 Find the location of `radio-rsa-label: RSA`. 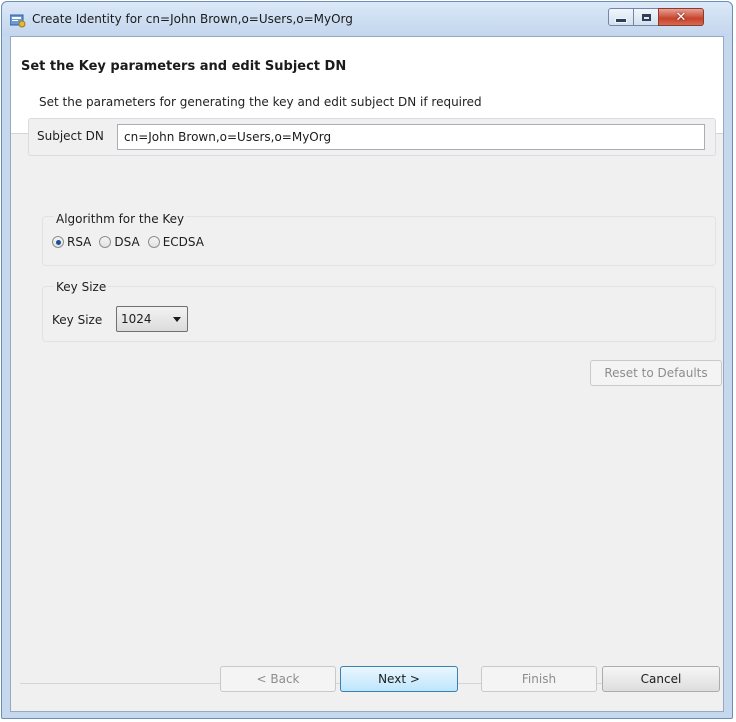

radio-rsa-label: RSA is located at coordinates (79, 242).